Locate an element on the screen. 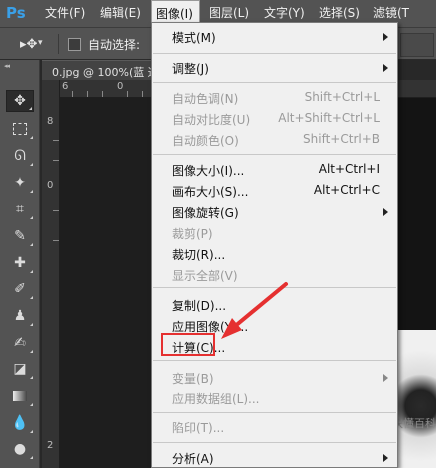 This screenshot has height=468, width=436. menu-item-reveal-all: 显示全部(V) is located at coordinates (274, 274).